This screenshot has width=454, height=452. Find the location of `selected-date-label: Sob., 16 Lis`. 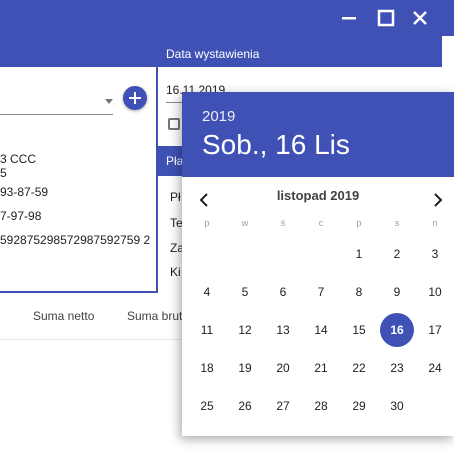

selected-date-label: Sob., 16 Lis is located at coordinates (276, 144).